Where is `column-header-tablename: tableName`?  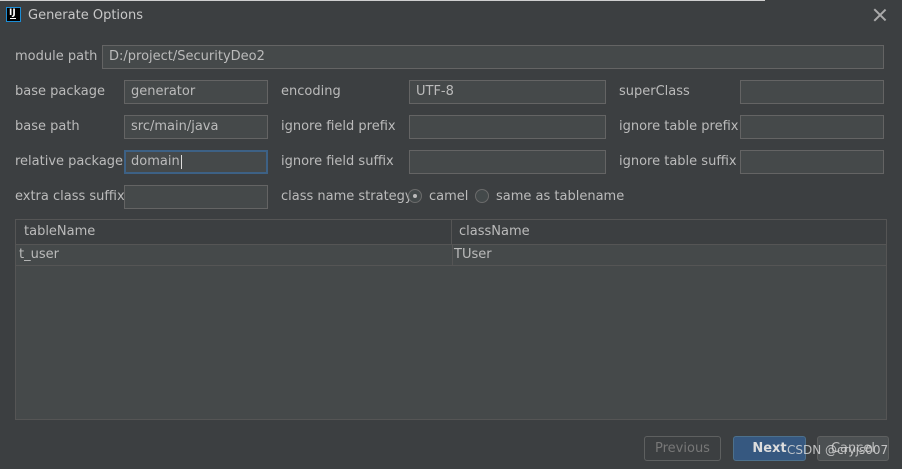 column-header-tablename: tableName is located at coordinates (59, 232).